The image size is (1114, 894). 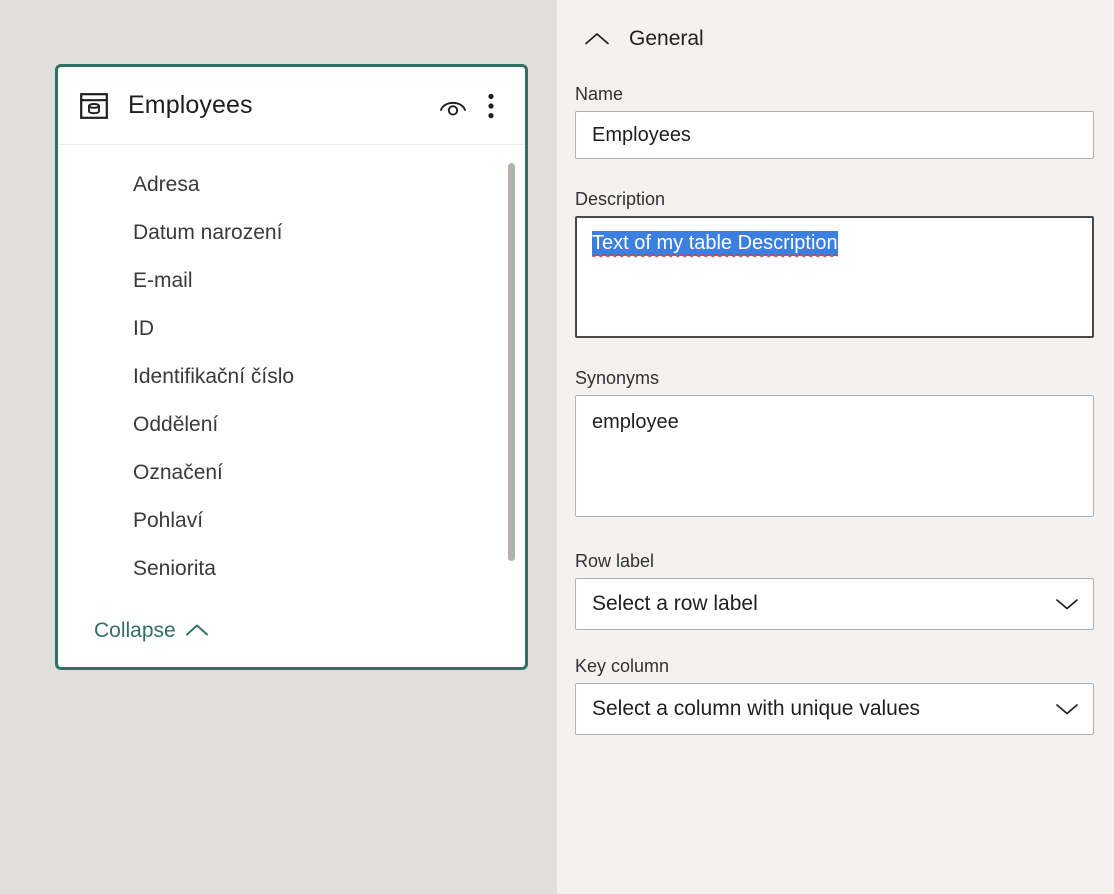 I want to click on table-database-icon, so click(x=94, y=106).